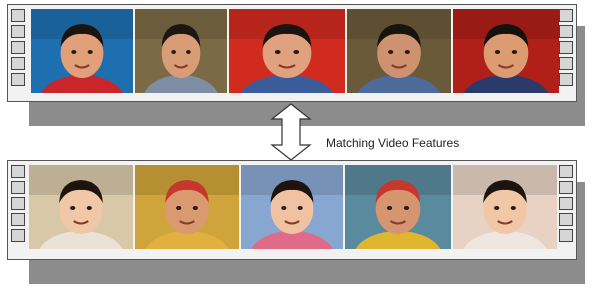 The image size is (596, 293). I want to click on video-frame-man-store, so click(398, 207).